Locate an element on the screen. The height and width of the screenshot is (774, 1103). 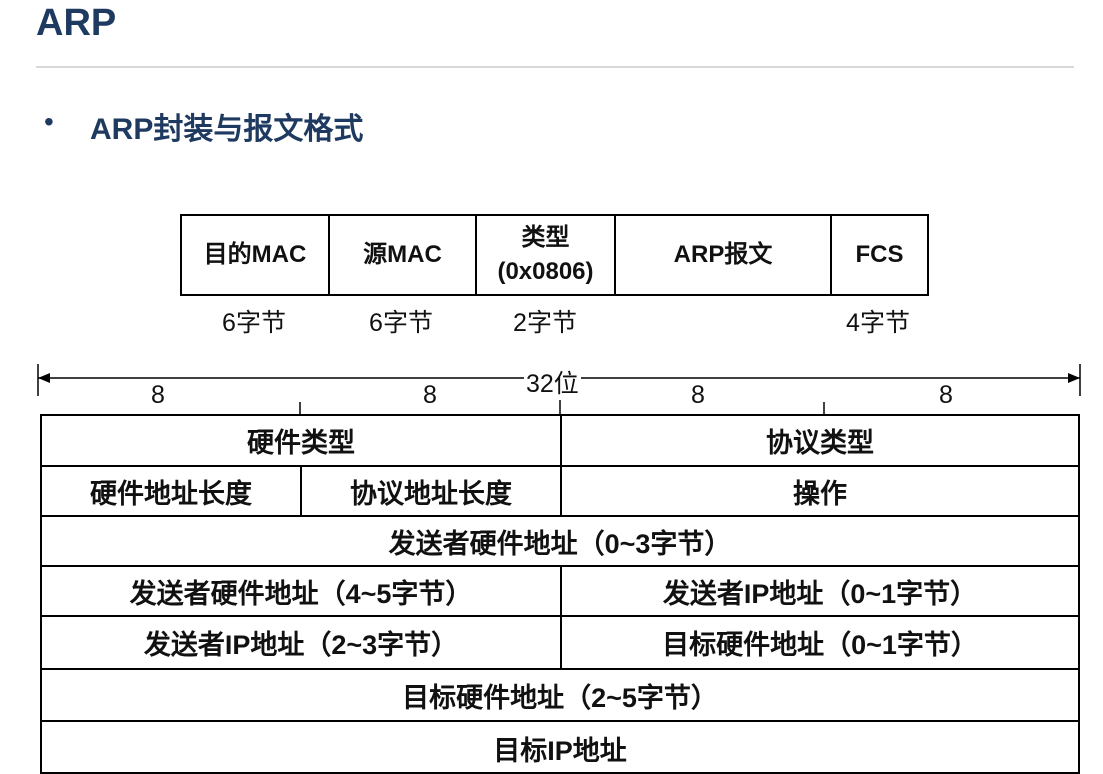
frame-field-fcs: FCS is located at coordinates (879, 254).